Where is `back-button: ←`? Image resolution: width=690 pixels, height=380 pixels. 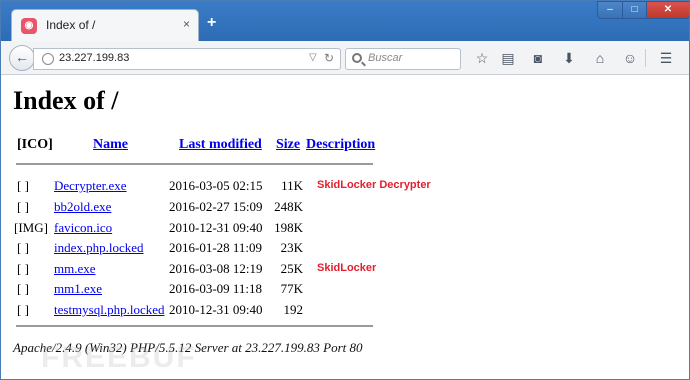 back-button: ← is located at coordinates (22, 58).